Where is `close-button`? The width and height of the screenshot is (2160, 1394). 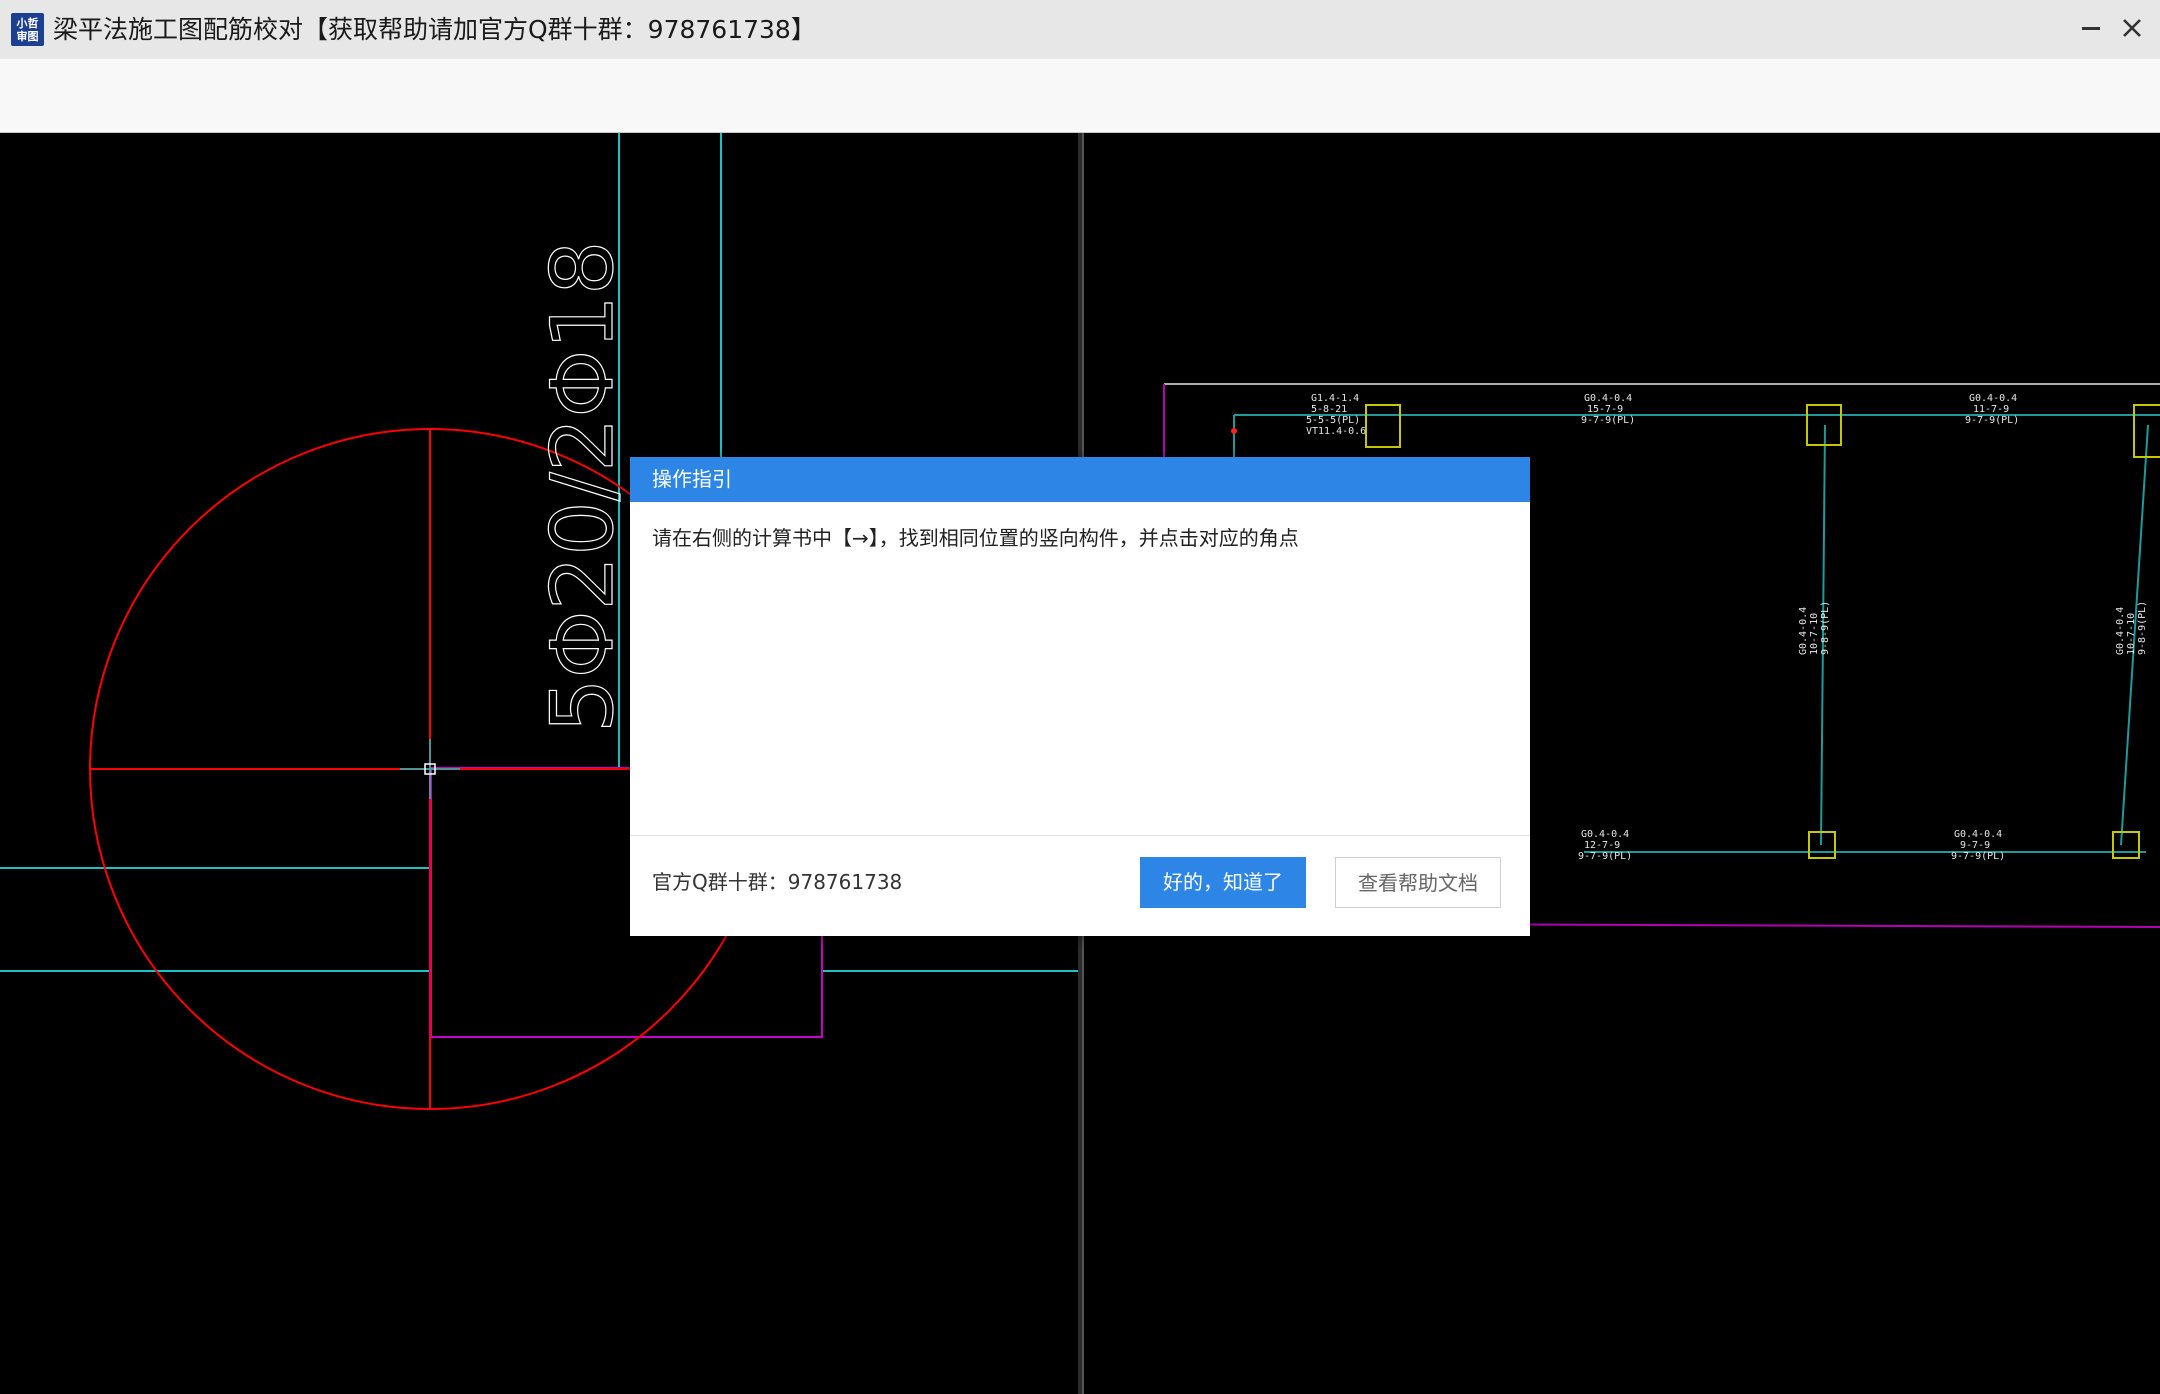
close-button is located at coordinates (2132, 28).